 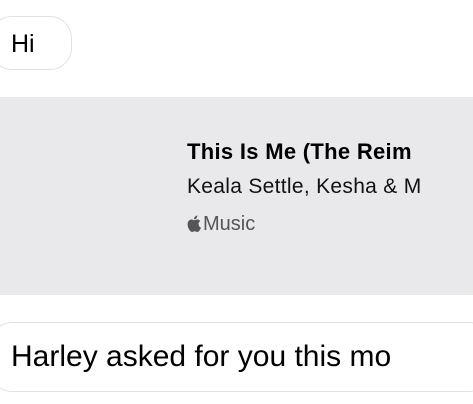 I want to click on song-artist: Keala Settle, Kesha & M, so click(x=304, y=186).